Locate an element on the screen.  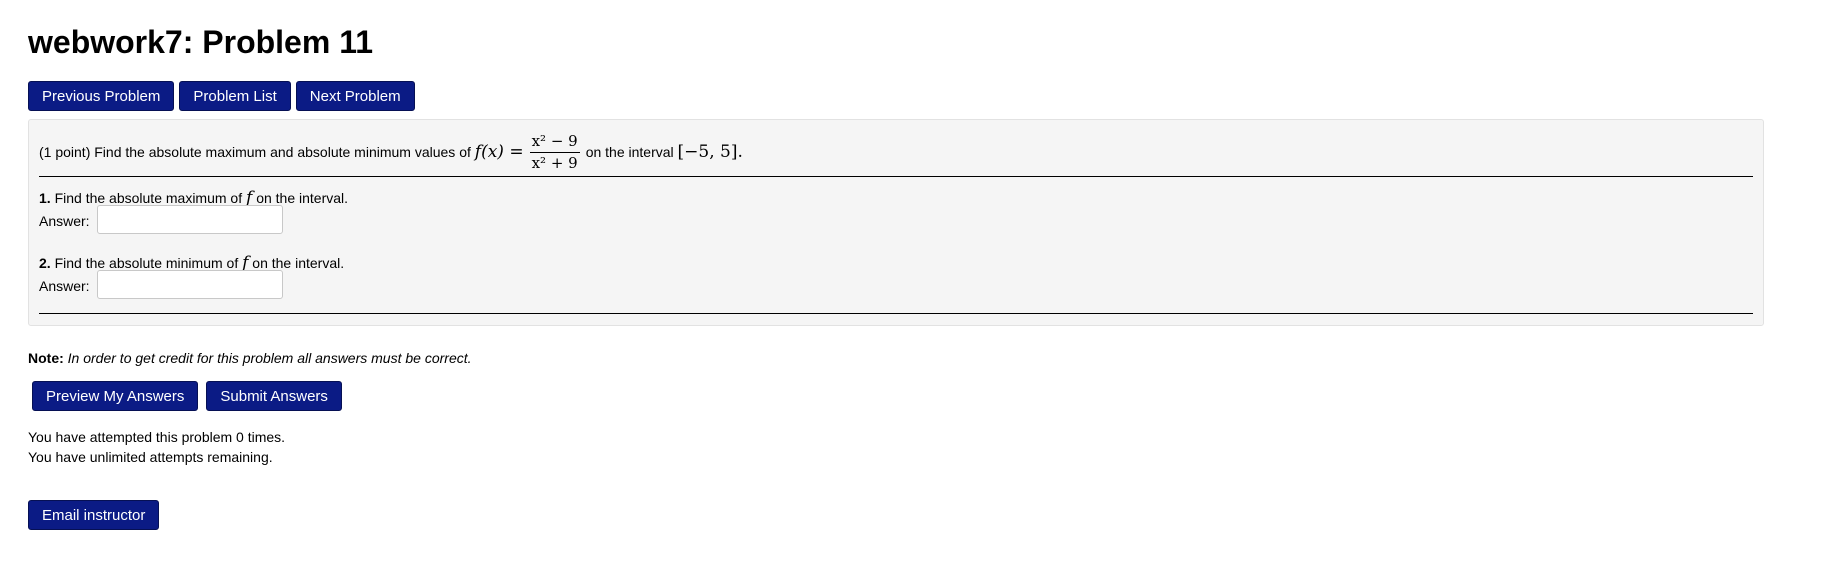
preview-answers-button: Preview My Answers is located at coordinates (115, 396).